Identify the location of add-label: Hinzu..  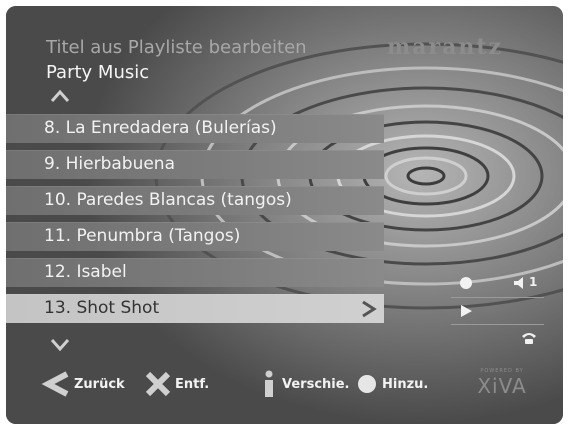
(405, 384).